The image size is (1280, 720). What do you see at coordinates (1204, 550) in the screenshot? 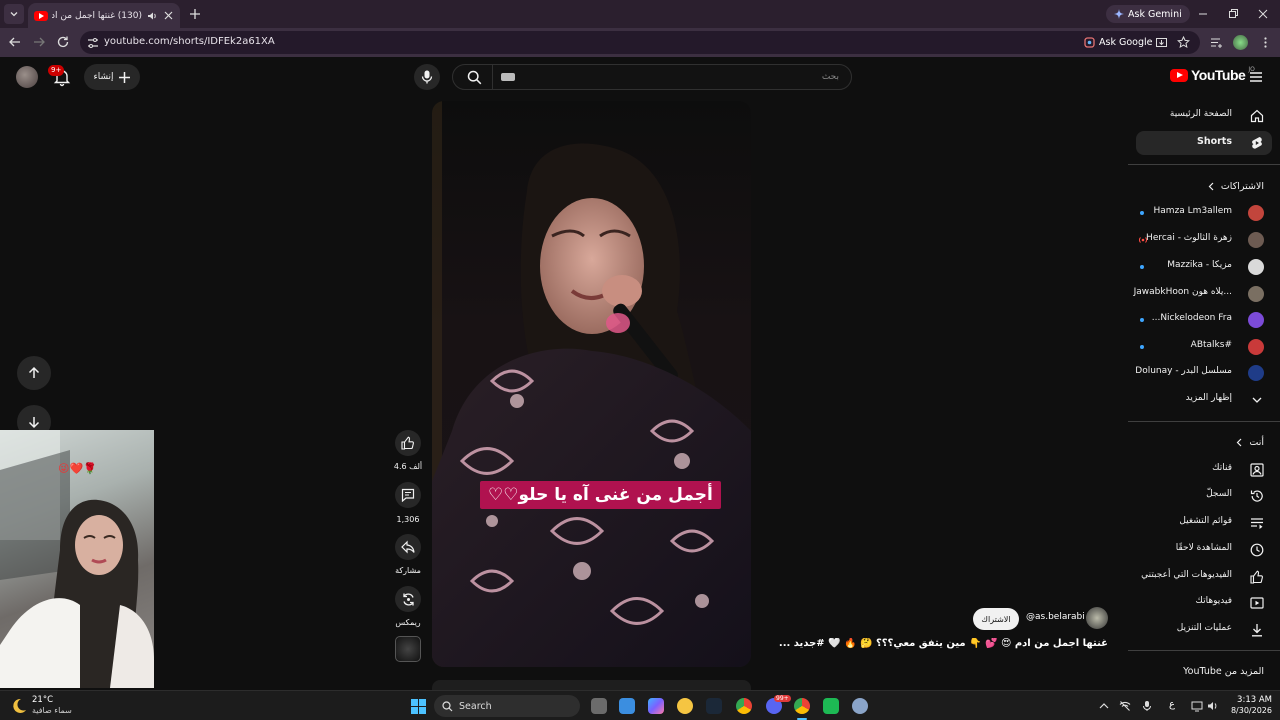
I see `sidebar-item-watch-later: المشاهدة لاحقًا` at bounding box center [1204, 550].